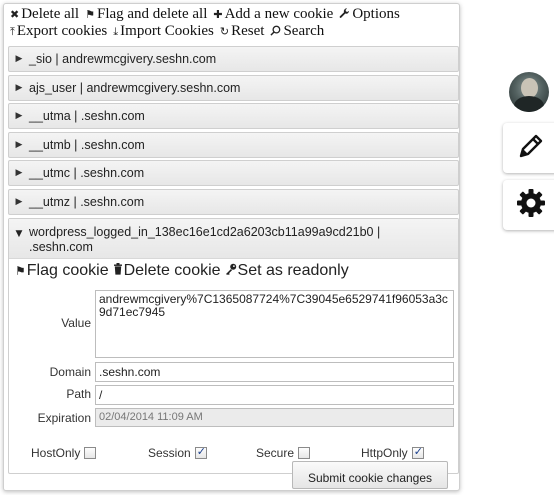 This screenshot has height=495, width=554. Describe the element at coordinates (62, 31) in the screenshot. I see `export-cookies-label: Export cookies` at that location.